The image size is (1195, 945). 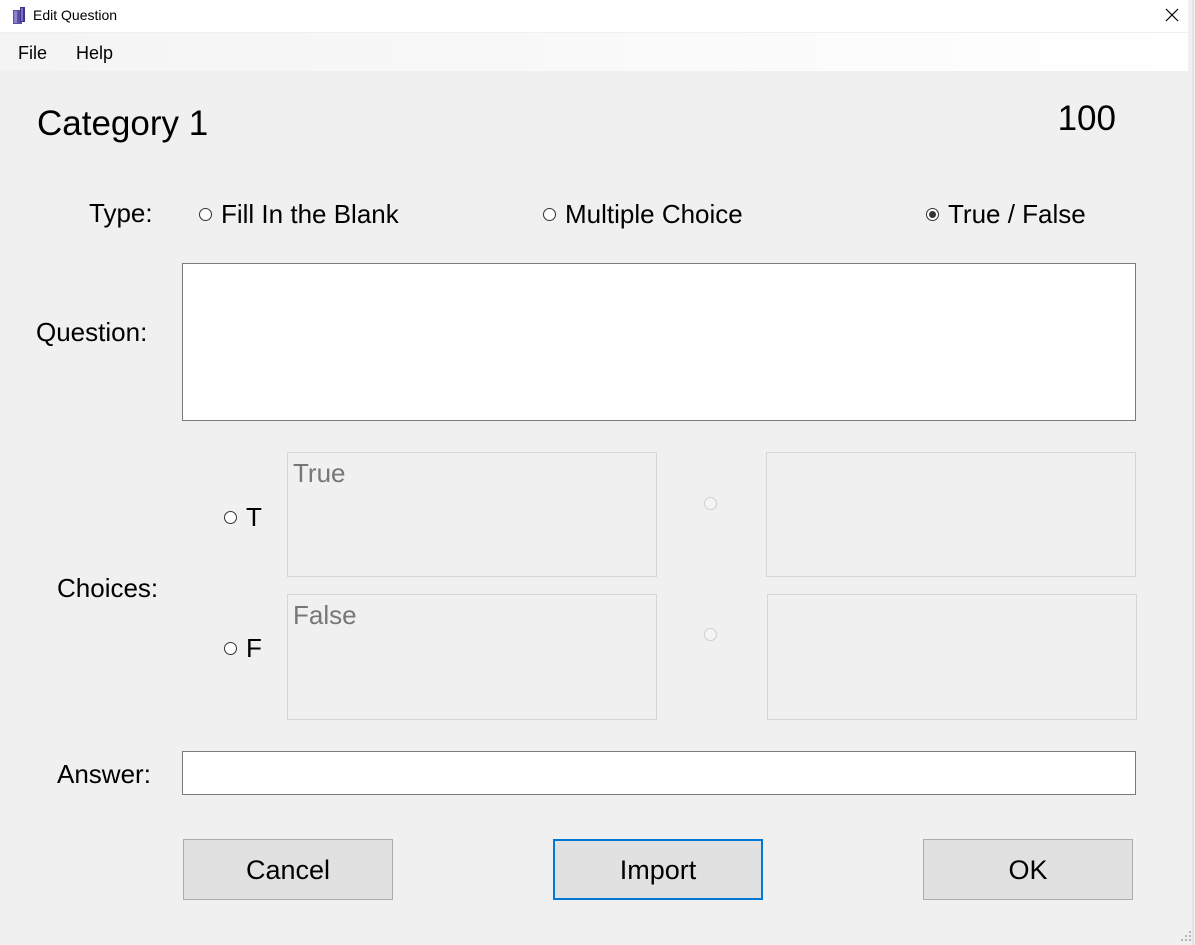 I want to click on type-option-multiple-choice: Multiple Choice, so click(x=643, y=214).